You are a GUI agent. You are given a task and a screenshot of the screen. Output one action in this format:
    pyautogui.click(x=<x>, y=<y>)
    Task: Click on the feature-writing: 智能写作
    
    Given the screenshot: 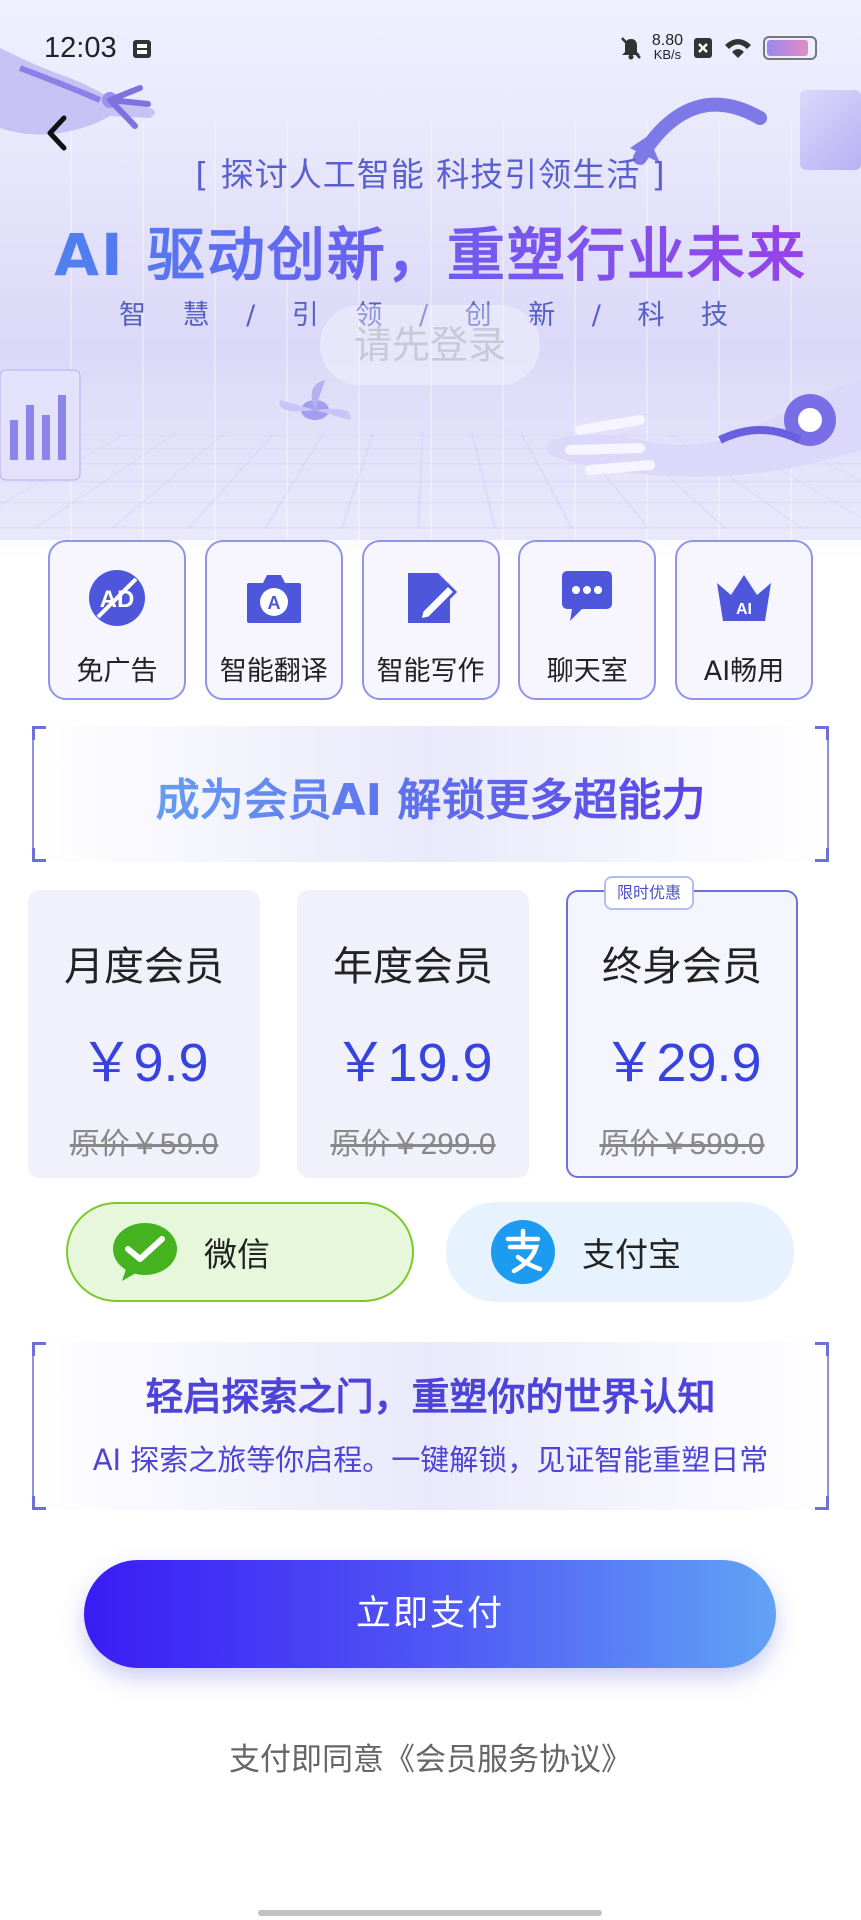 What is the action you would take?
    pyautogui.click(x=430, y=620)
    